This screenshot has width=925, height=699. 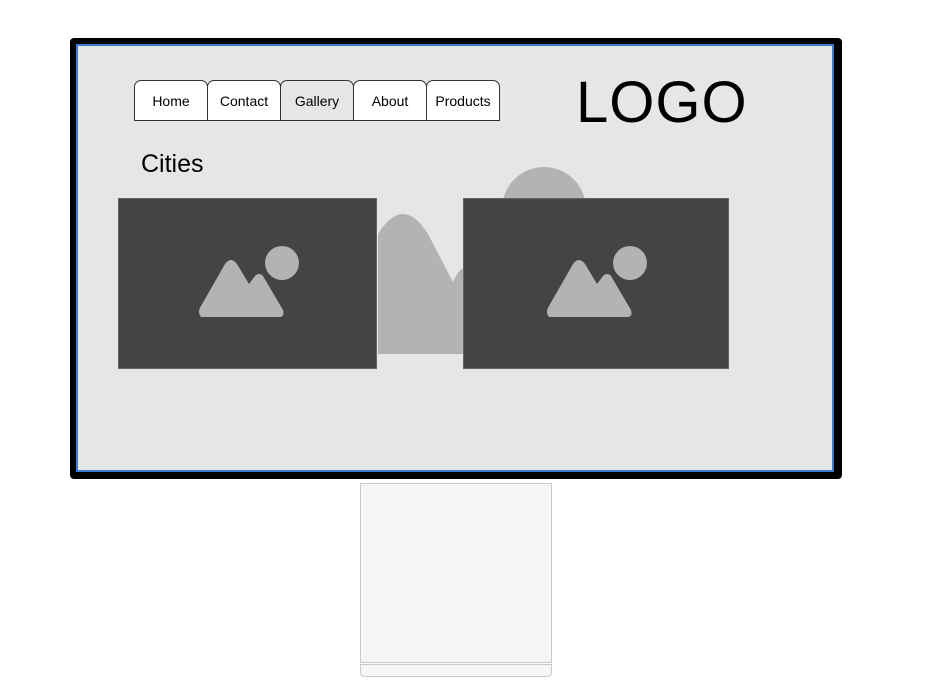 What do you see at coordinates (463, 100) in the screenshot?
I see `tab-products: Products` at bounding box center [463, 100].